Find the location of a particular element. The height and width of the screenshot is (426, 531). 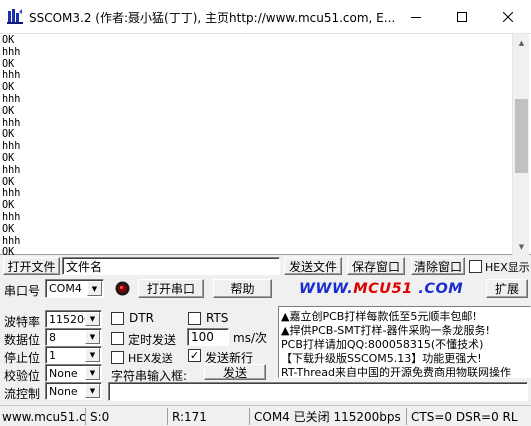

send-text-input is located at coordinates (318, 391).